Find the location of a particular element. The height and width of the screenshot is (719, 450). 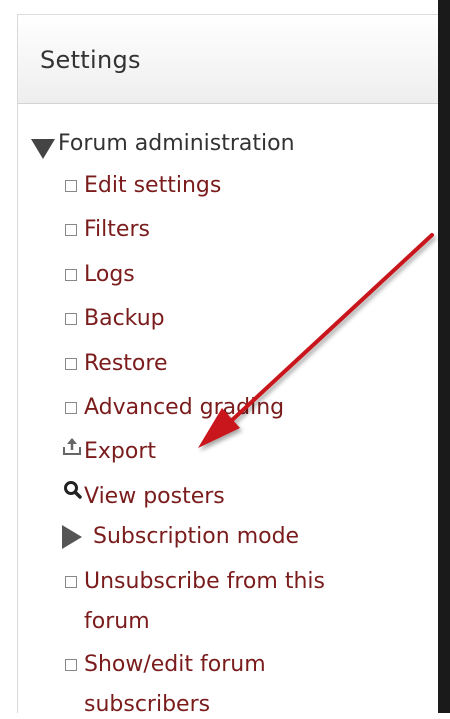

window-edge is located at coordinates (444, 356).